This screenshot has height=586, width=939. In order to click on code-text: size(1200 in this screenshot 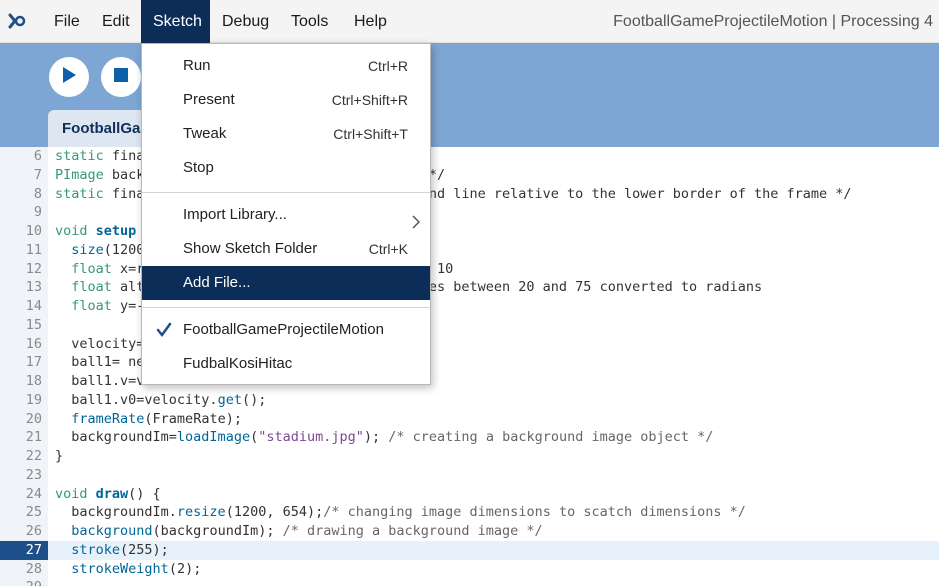, I will do `click(108, 249)`.